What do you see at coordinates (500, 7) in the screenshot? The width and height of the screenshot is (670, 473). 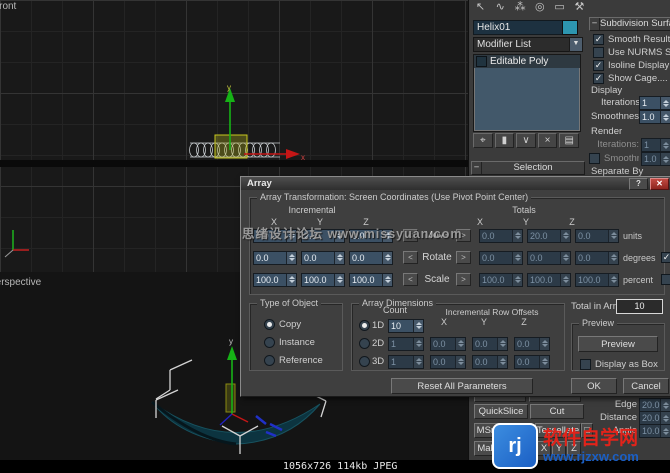 I see `modify-tab-icon: ∿` at bounding box center [500, 7].